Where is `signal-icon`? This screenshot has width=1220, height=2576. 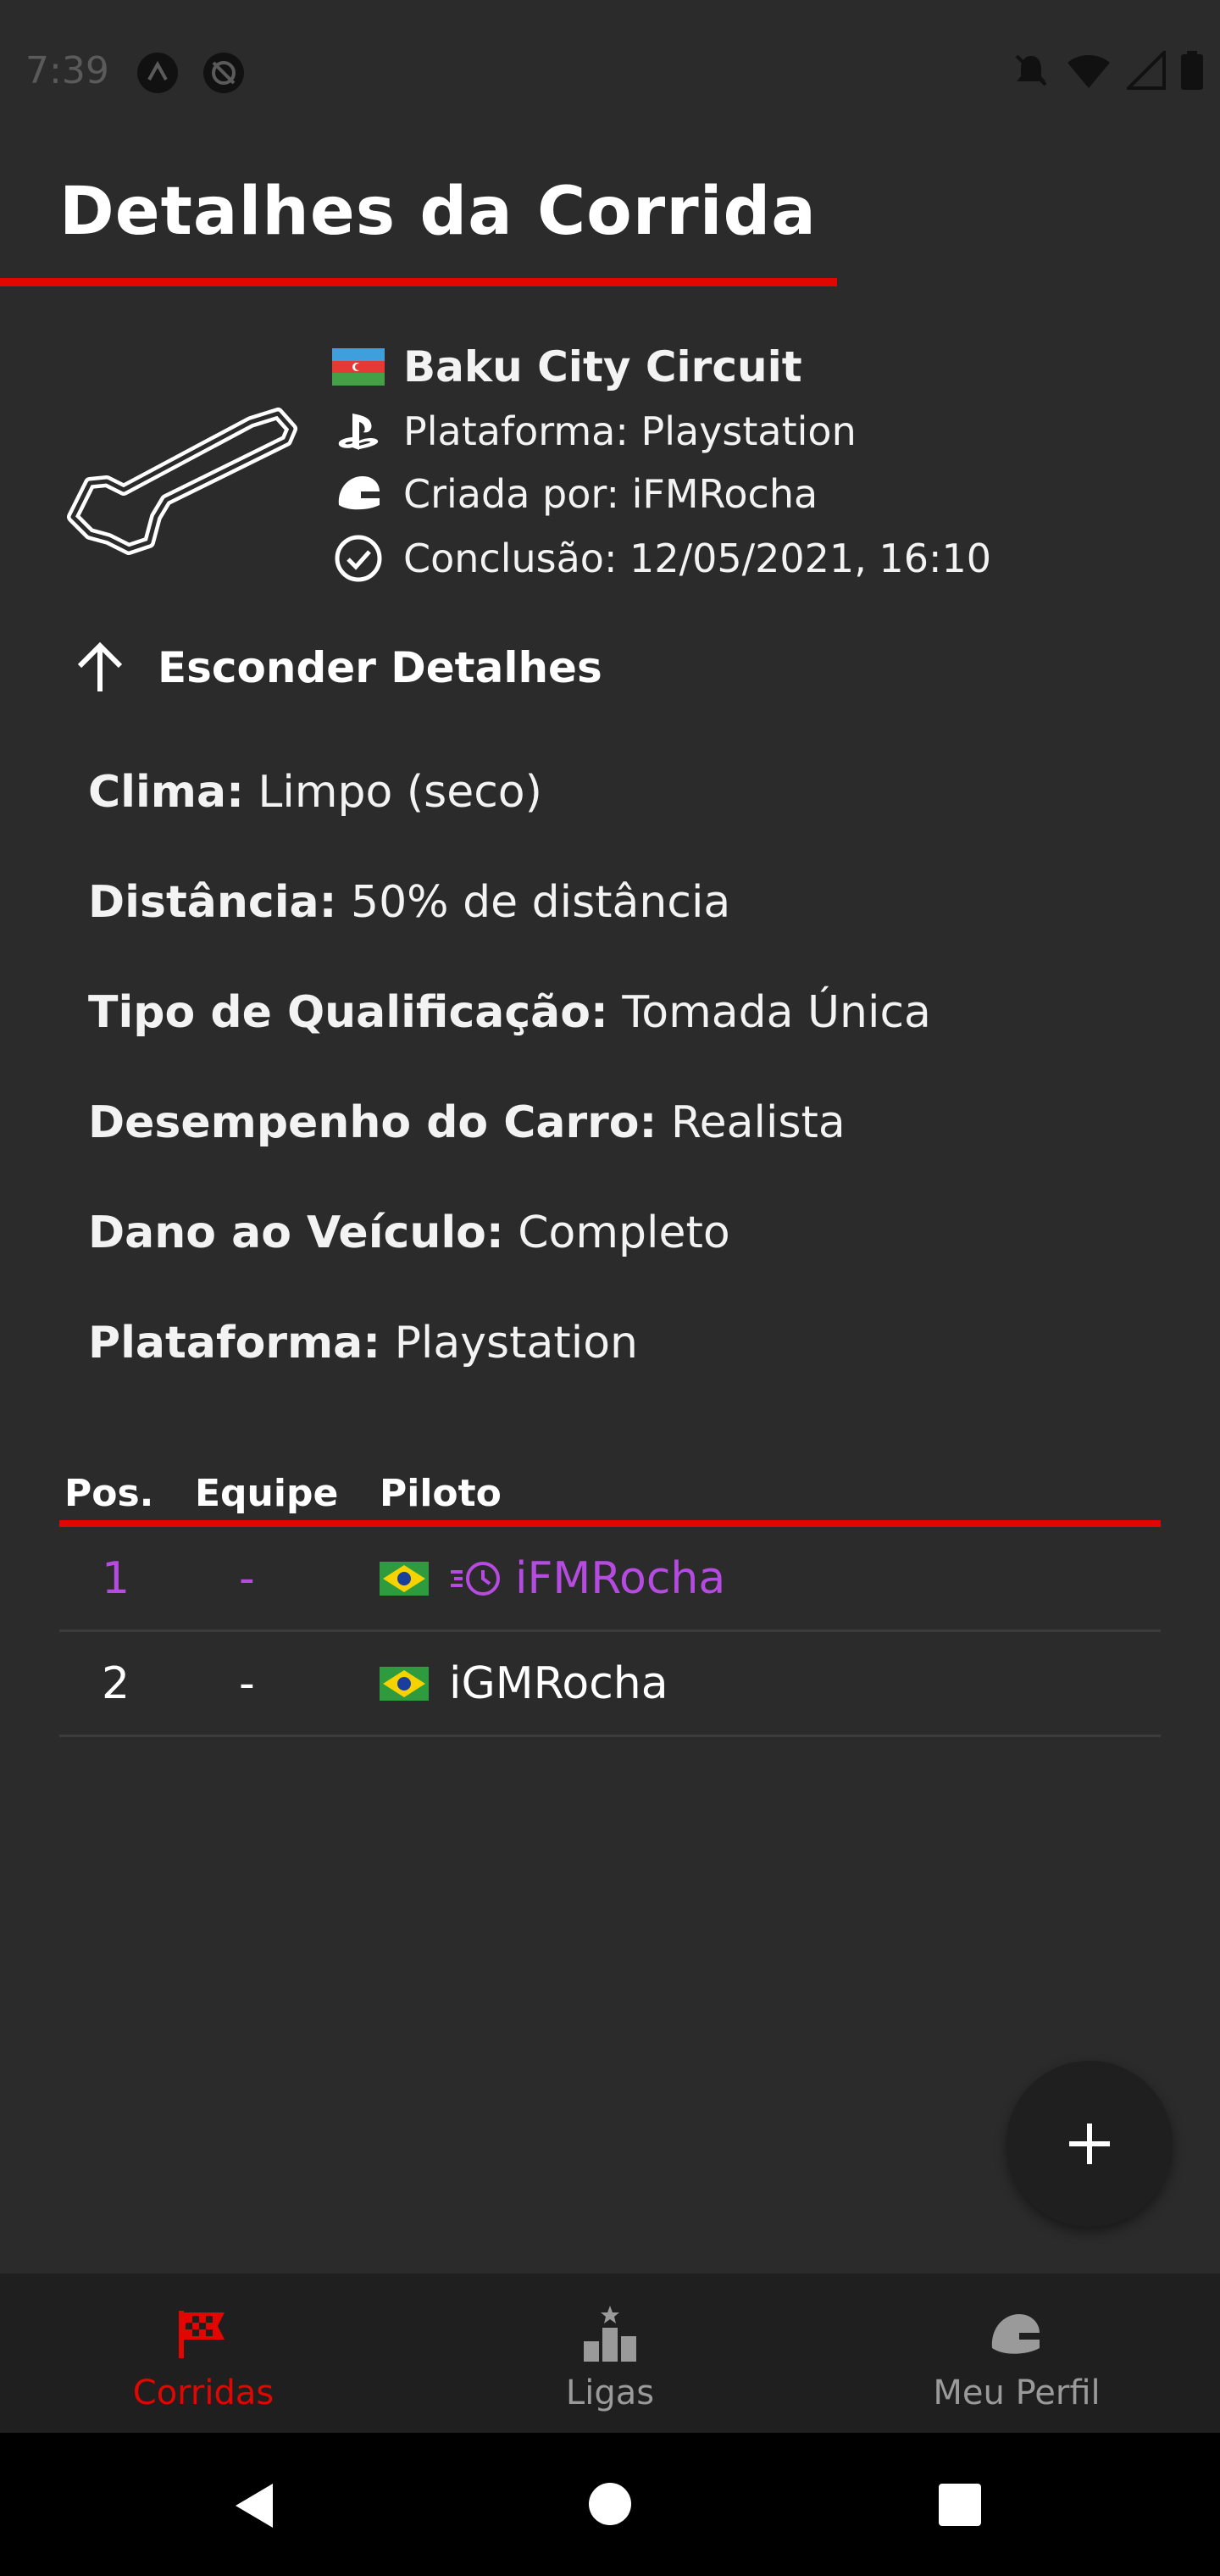 signal-icon is located at coordinates (1146, 70).